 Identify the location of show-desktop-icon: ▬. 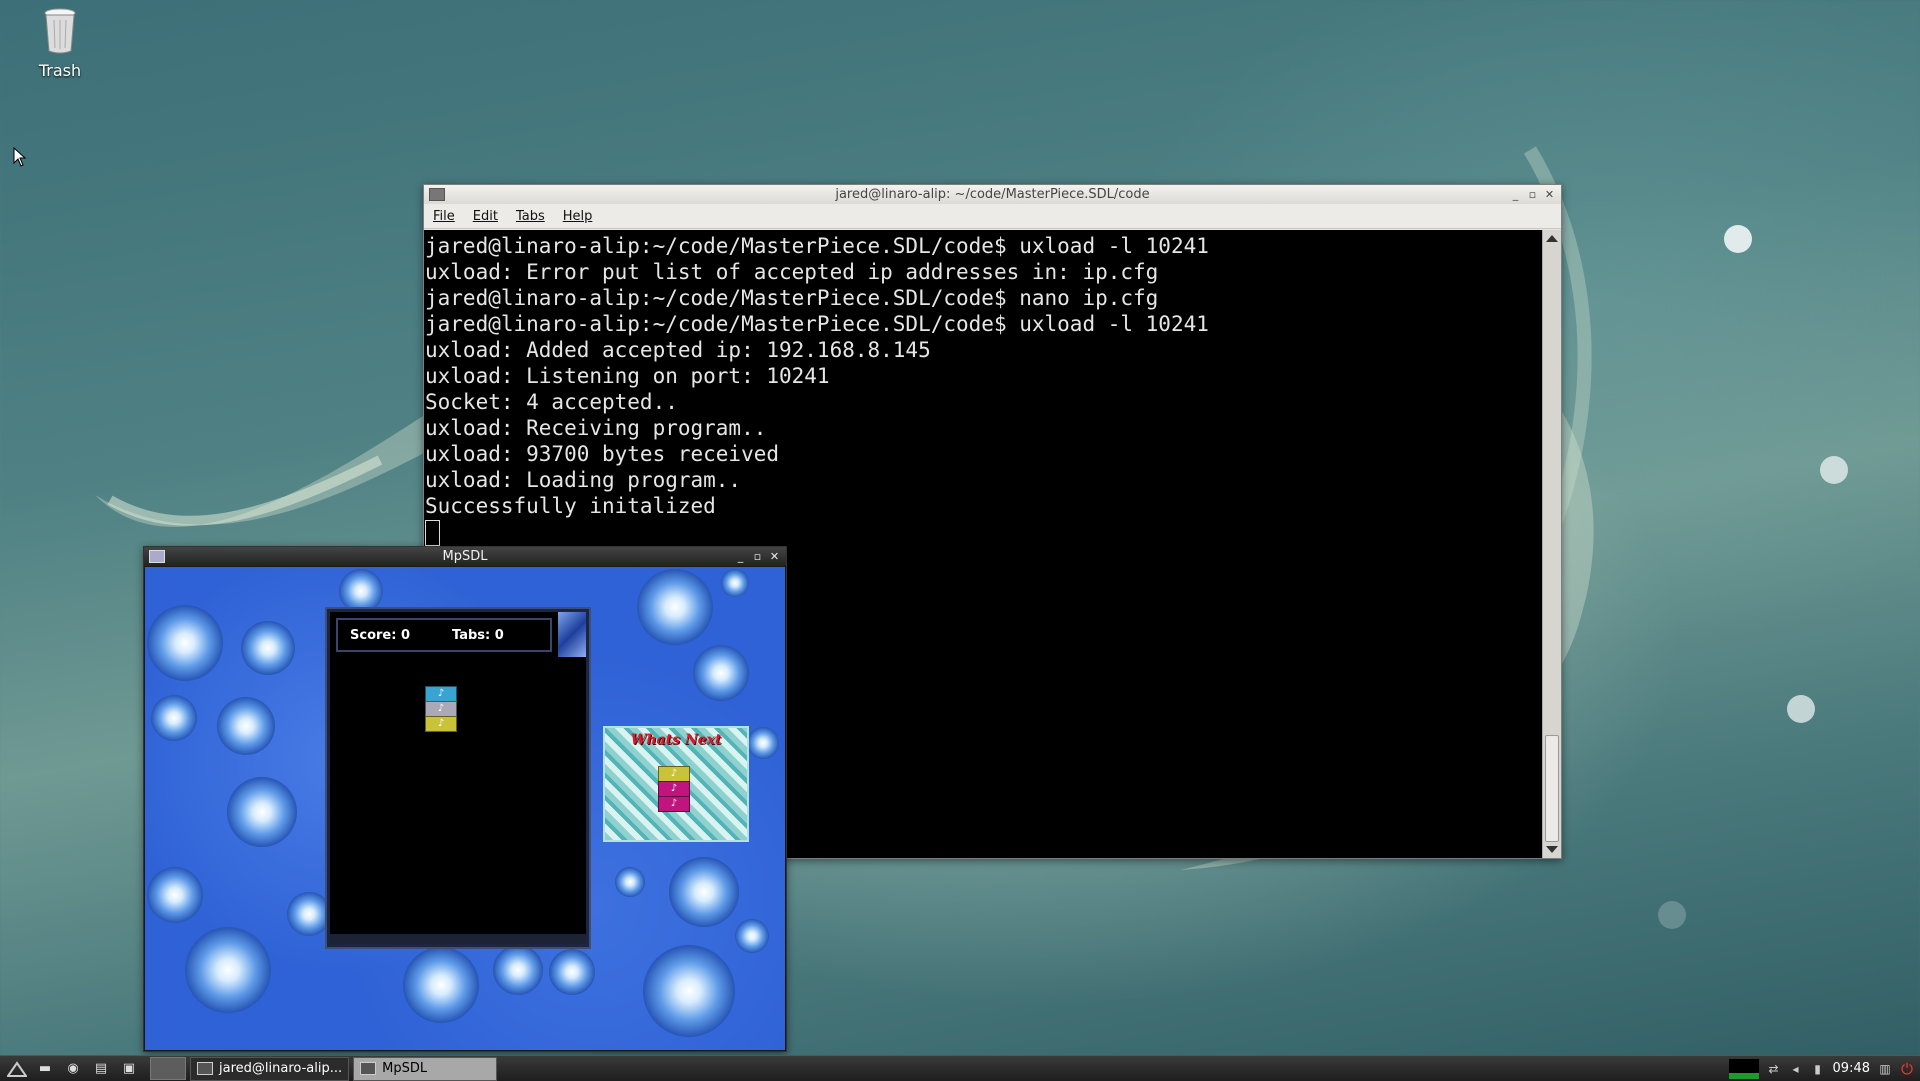
(45, 1069).